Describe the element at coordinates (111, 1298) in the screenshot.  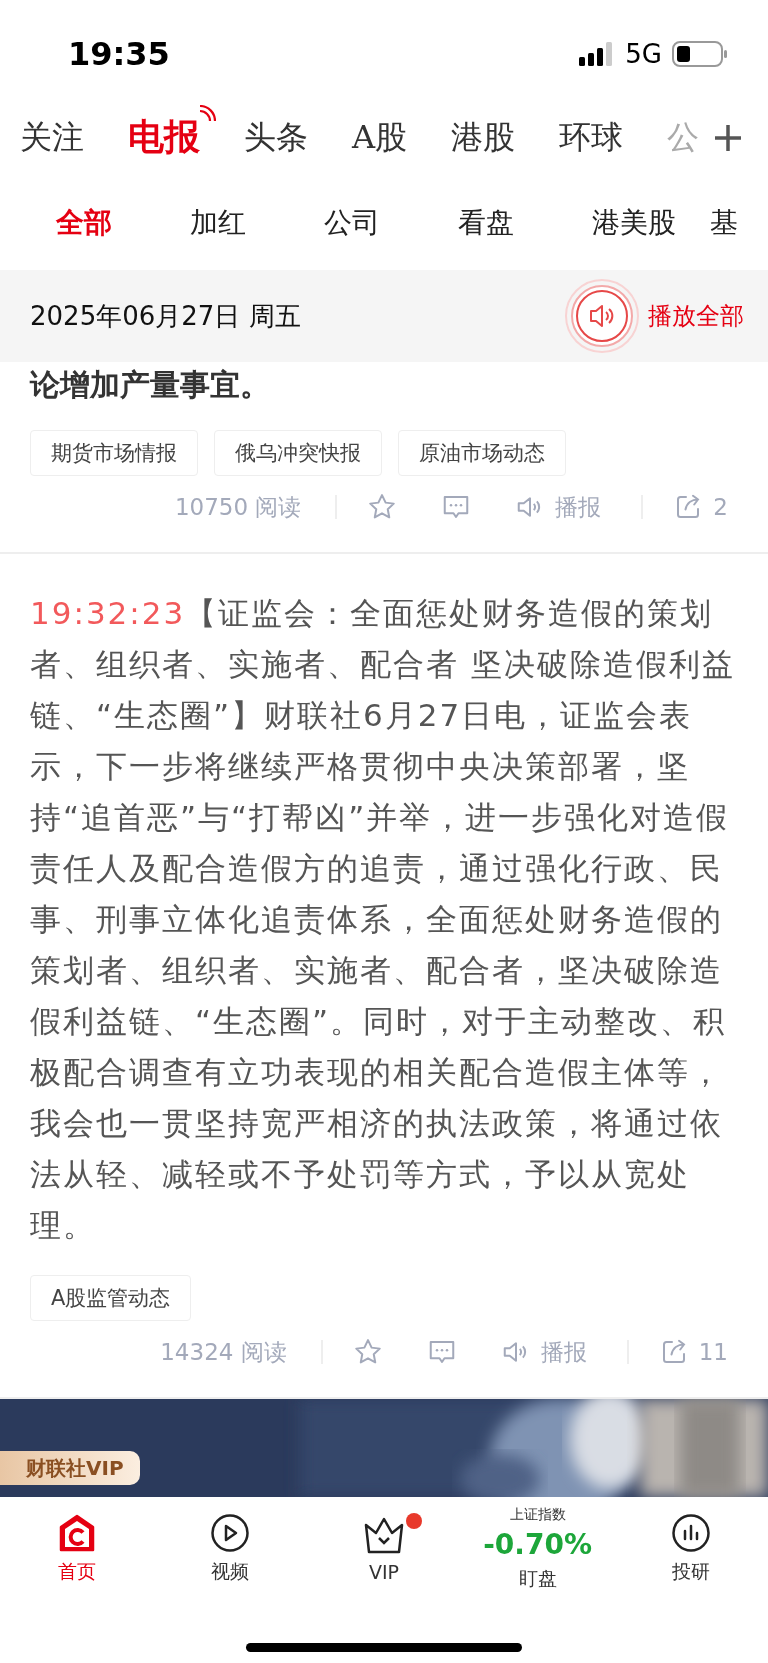
I see `topic-tag: A股监管动态` at that location.